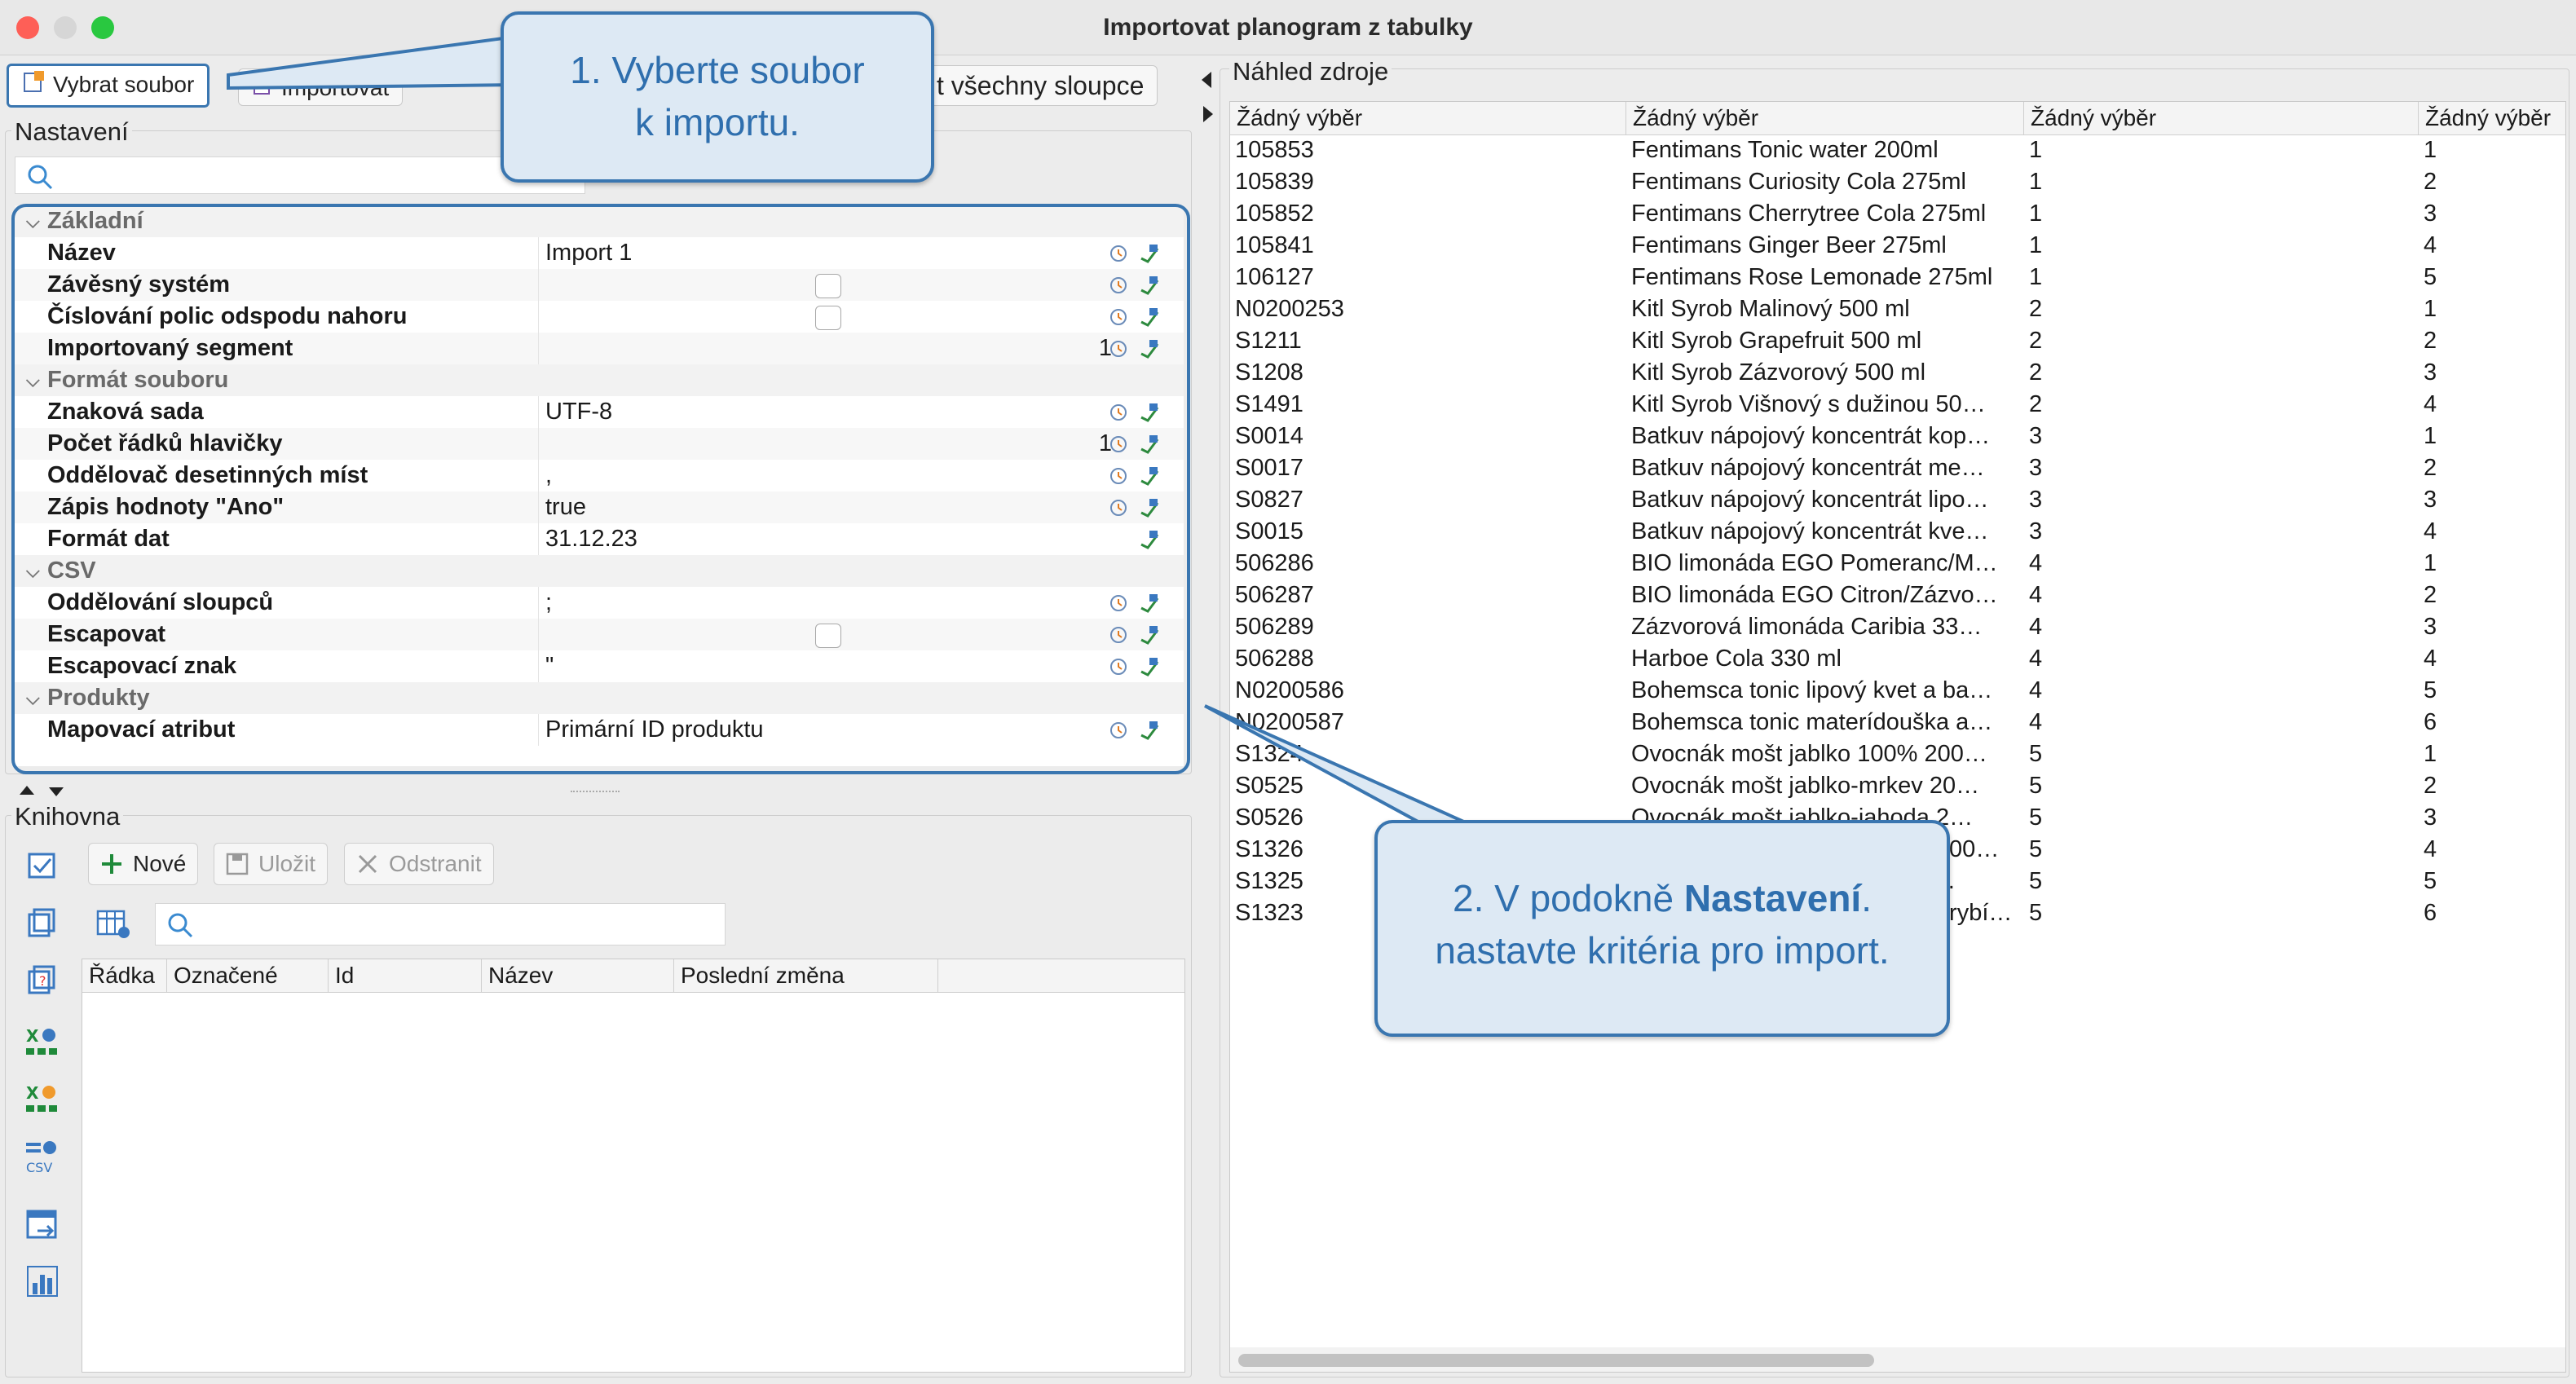 The image size is (2576, 1384). I want to click on callout-1-line-1: 1. Vyberte soubor, so click(717, 70).